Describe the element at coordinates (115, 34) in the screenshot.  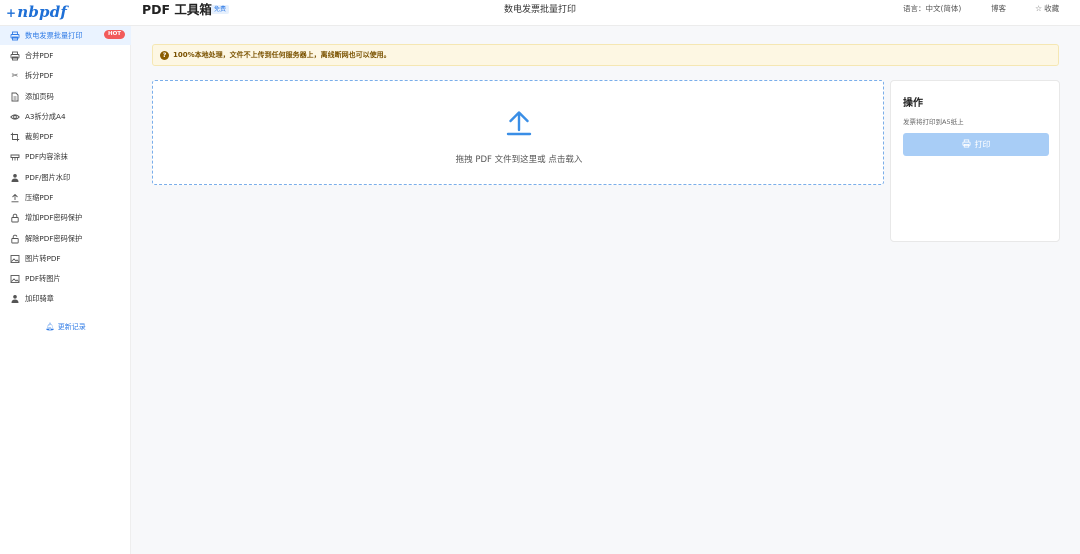
I see `hot-badge: HOT` at that location.